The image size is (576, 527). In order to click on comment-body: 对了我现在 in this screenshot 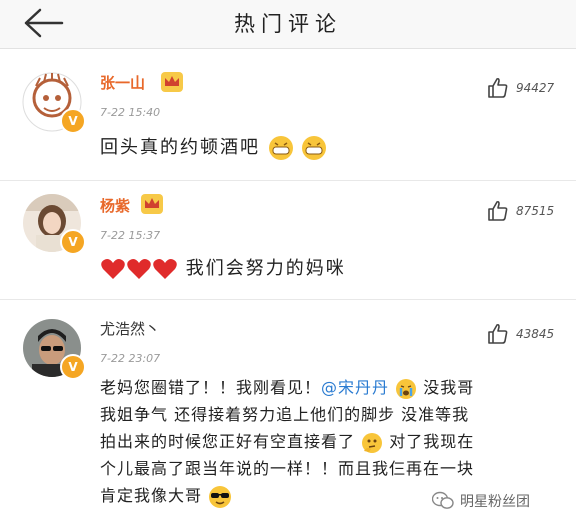, I will do `click(432, 441)`.